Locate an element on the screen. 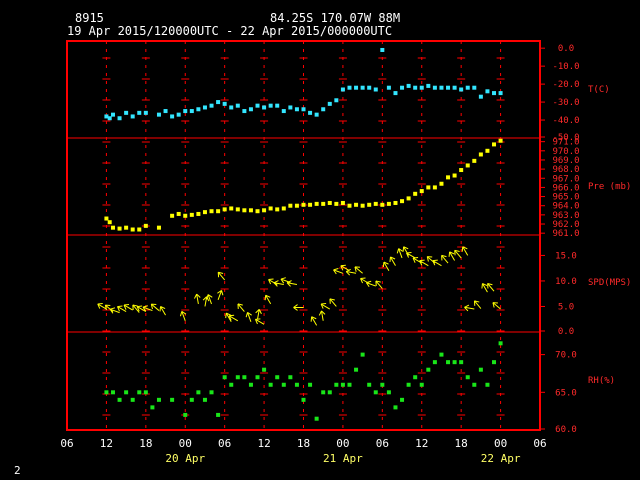  wind-axis-label: SPD(MPS) is located at coordinates (609, 283).